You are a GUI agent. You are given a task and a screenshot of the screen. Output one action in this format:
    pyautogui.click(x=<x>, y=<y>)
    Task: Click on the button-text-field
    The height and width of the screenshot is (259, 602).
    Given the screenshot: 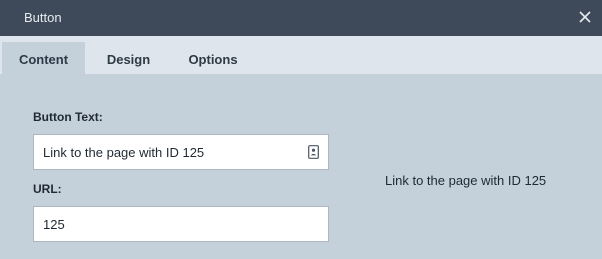 What is the action you would take?
    pyautogui.click(x=181, y=152)
    